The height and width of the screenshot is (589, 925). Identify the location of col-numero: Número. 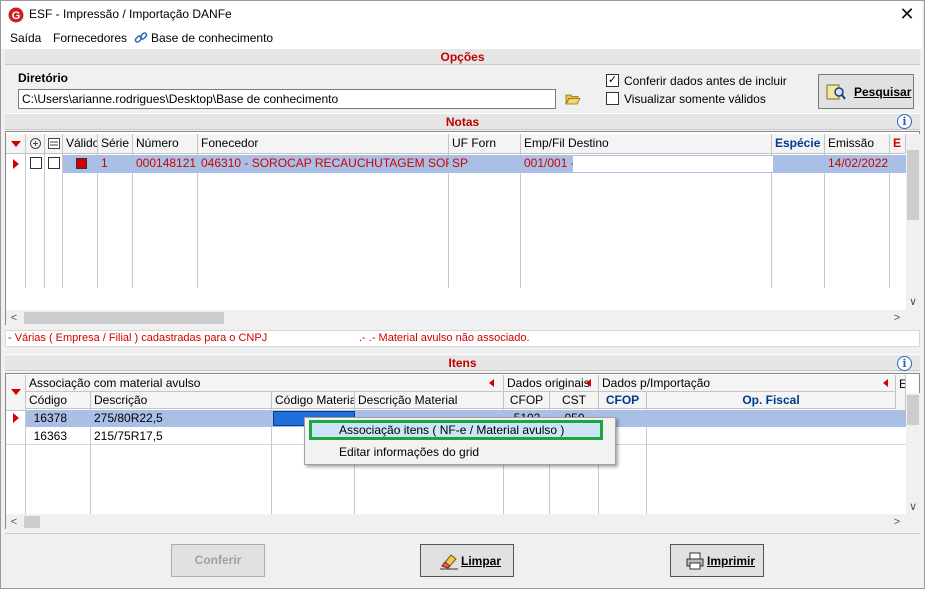
(165, 144).